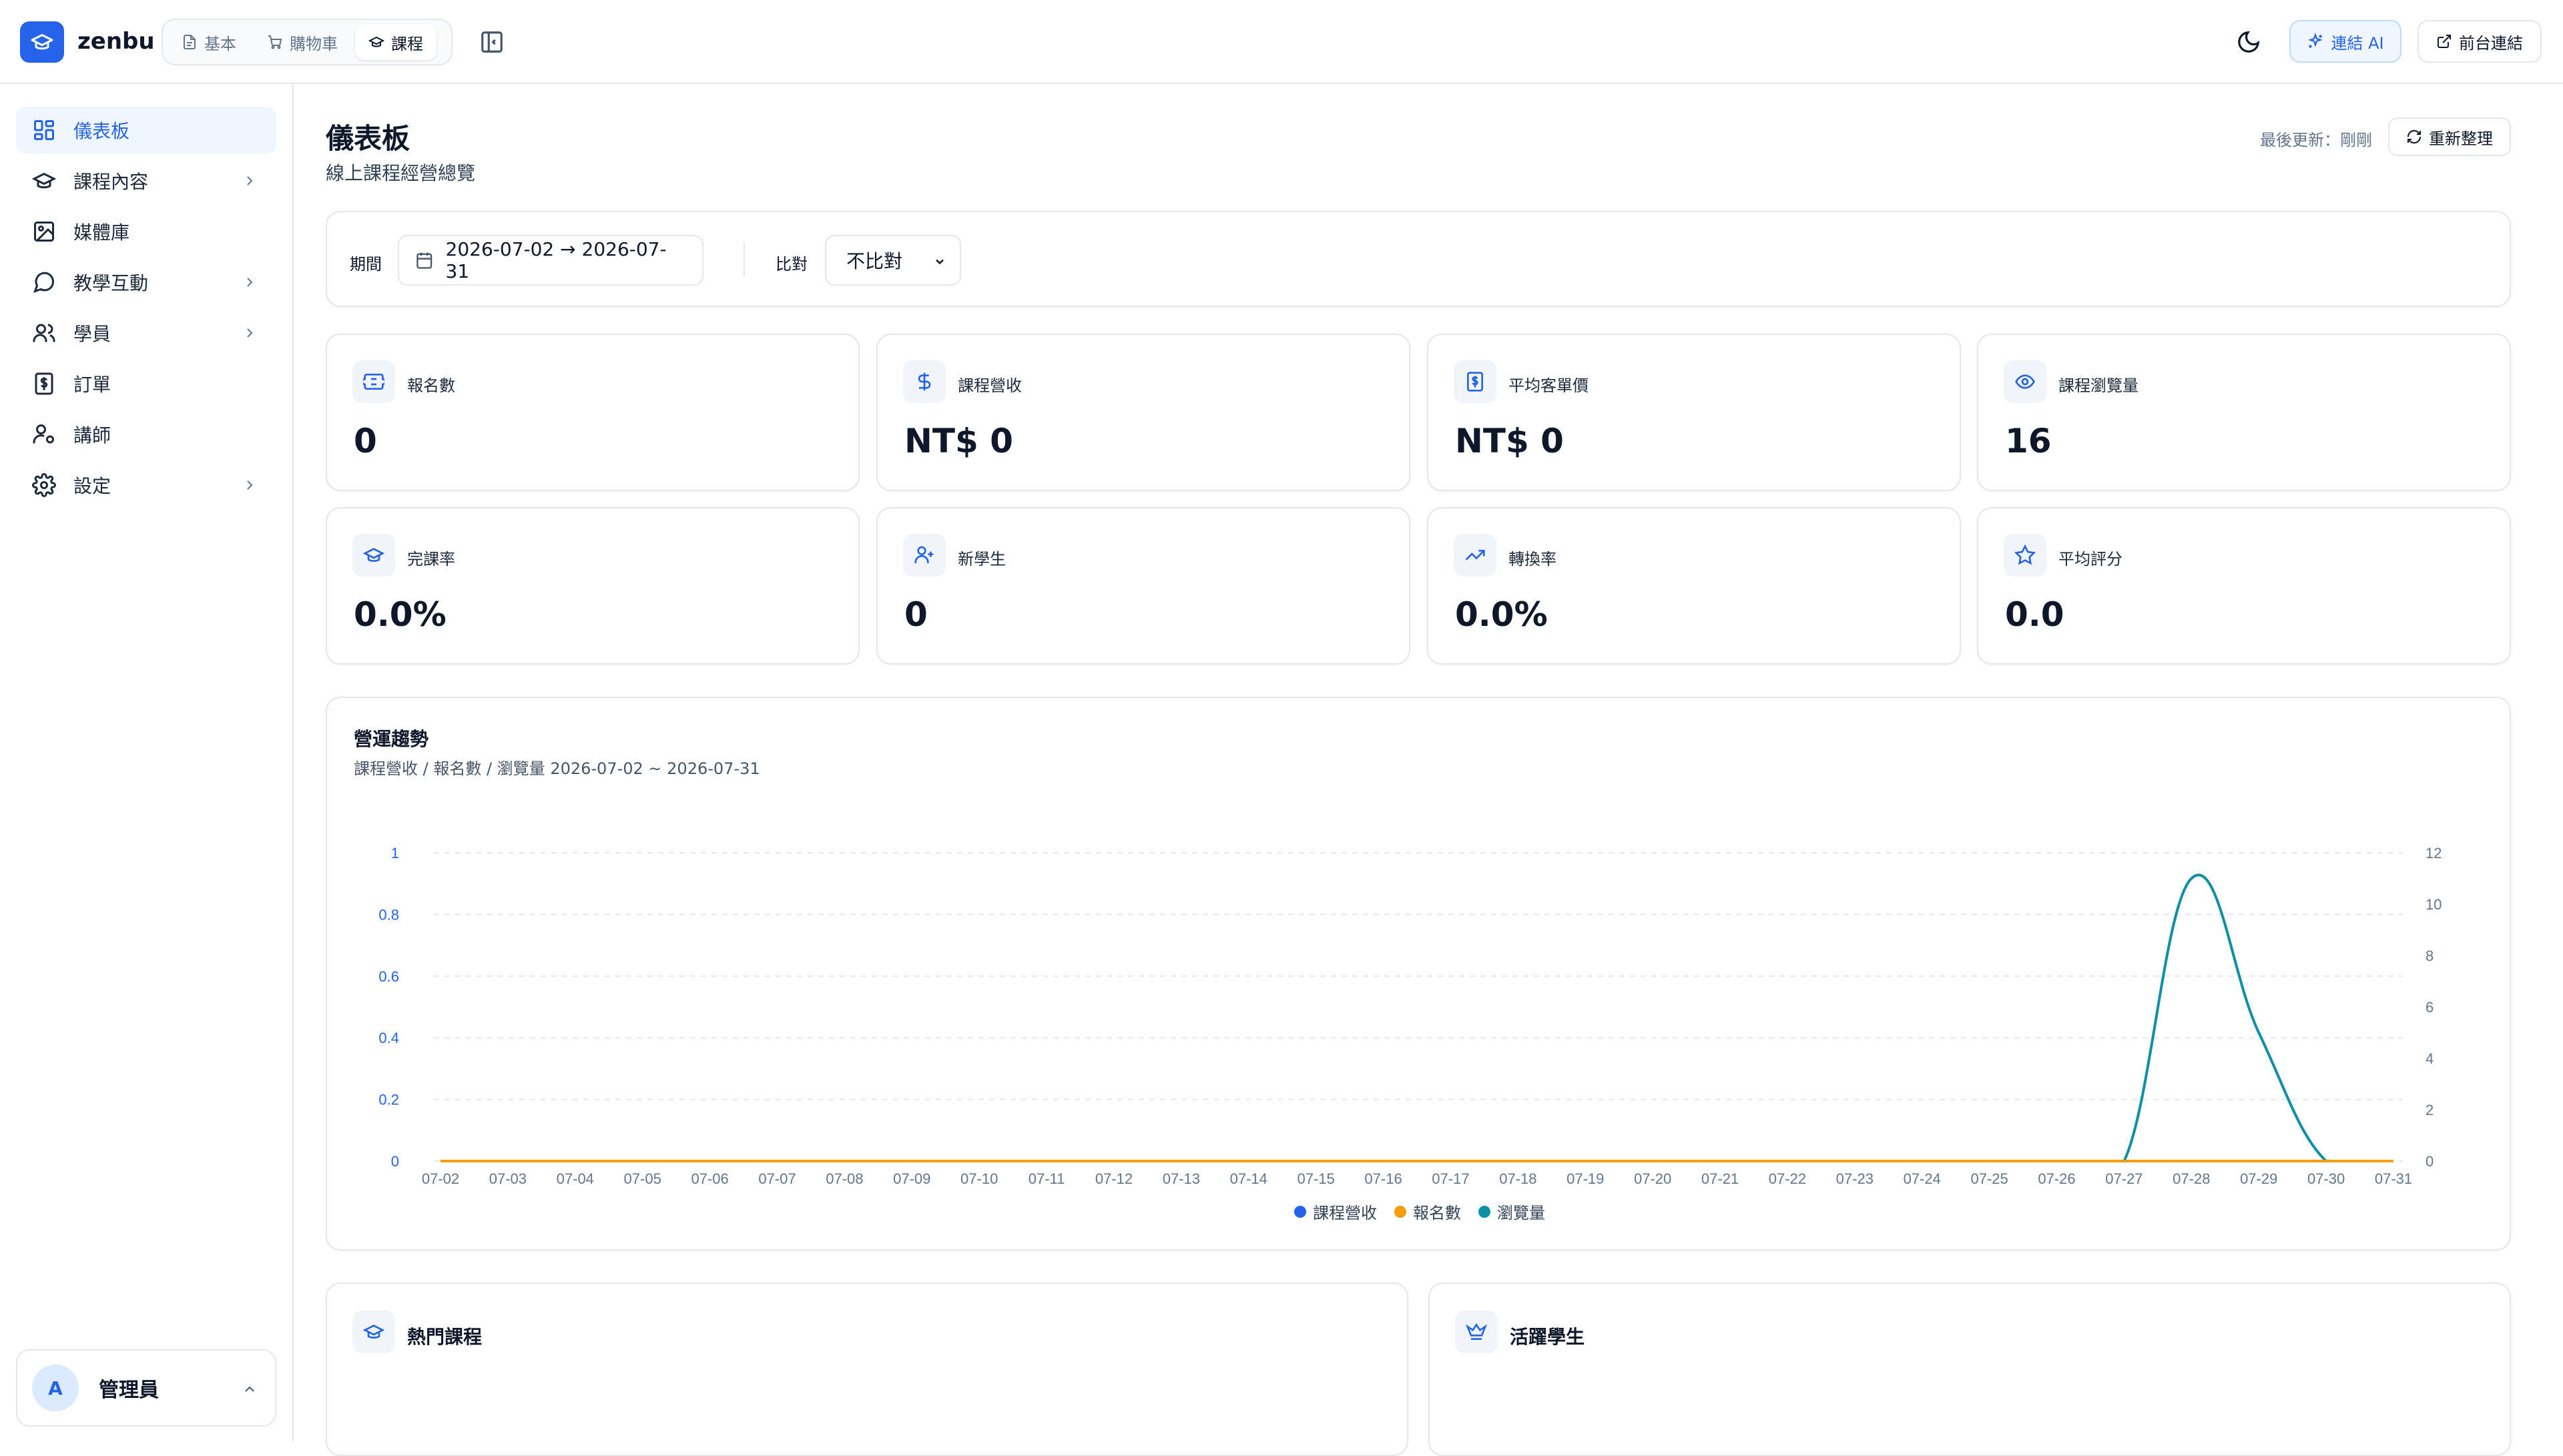 The image size is (2563, 1456). I want to click on sidebar-item-orders: 訂單, so click(146, 384).